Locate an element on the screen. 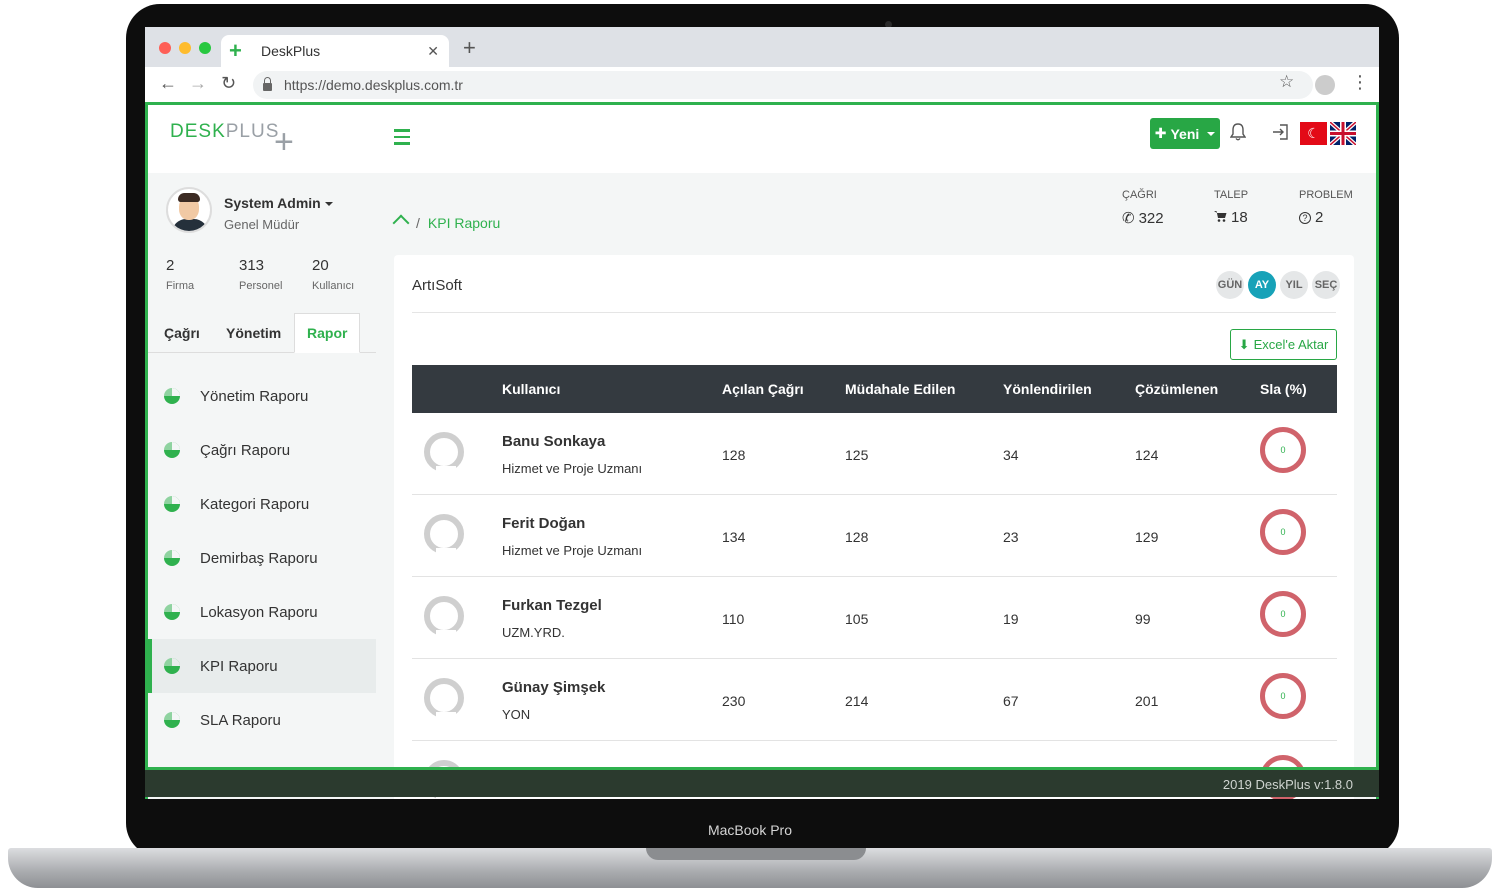 The width and height of the screenshot is (1500, 893). counter-label: ÇAĞRI is located at coordinates (1139, 195).